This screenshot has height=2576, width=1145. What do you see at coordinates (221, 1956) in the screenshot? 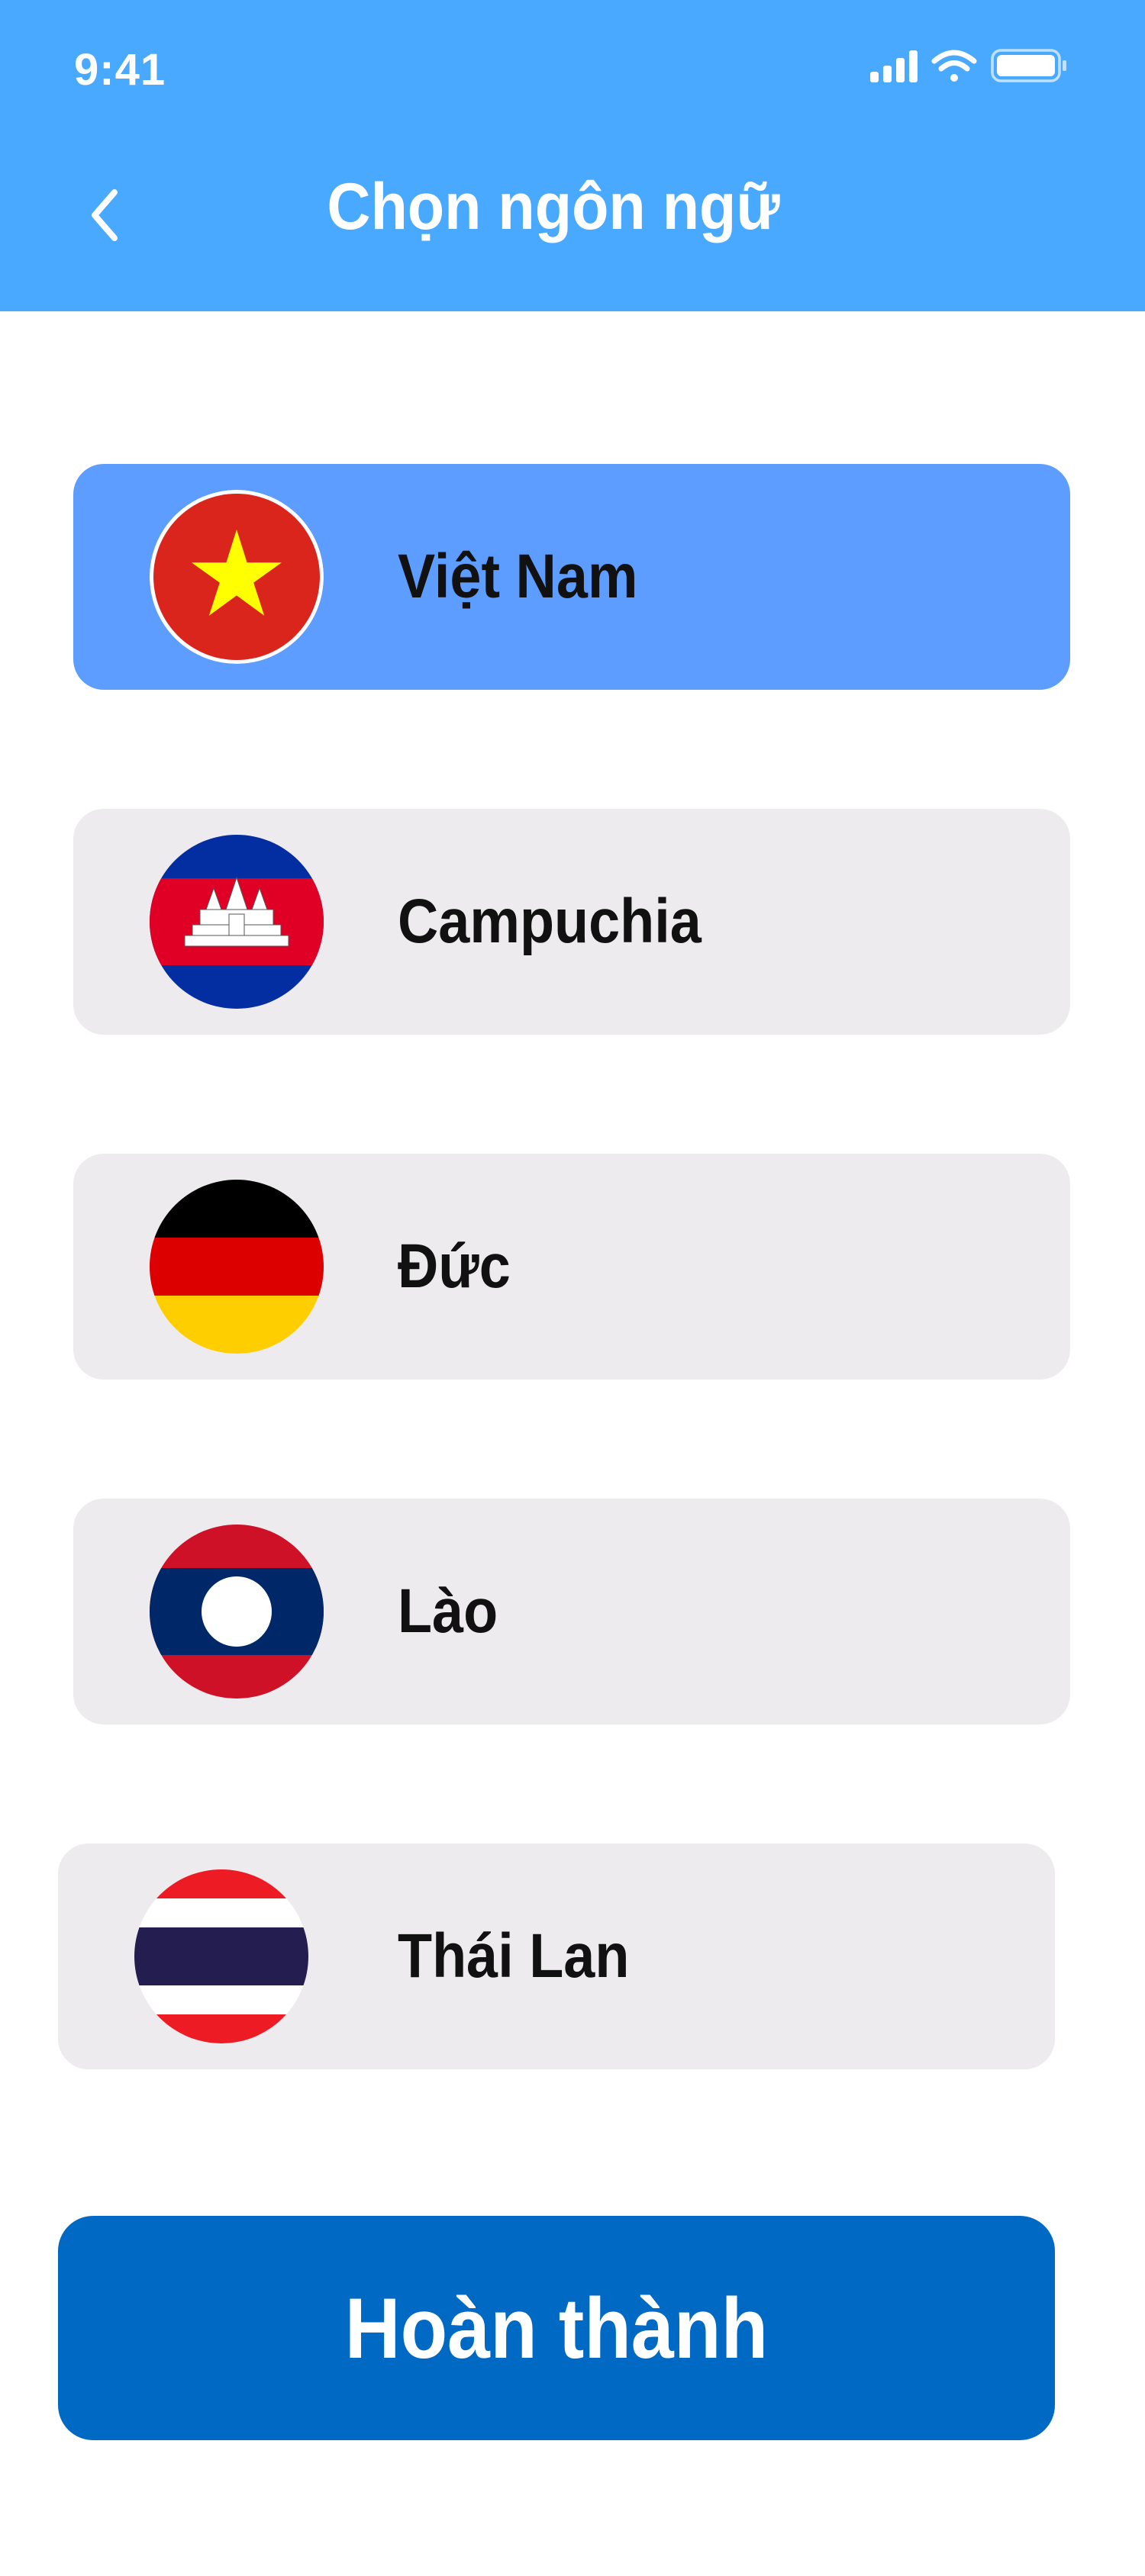
I see `thailand-flag-icon` at bounding box center [221, 1956].